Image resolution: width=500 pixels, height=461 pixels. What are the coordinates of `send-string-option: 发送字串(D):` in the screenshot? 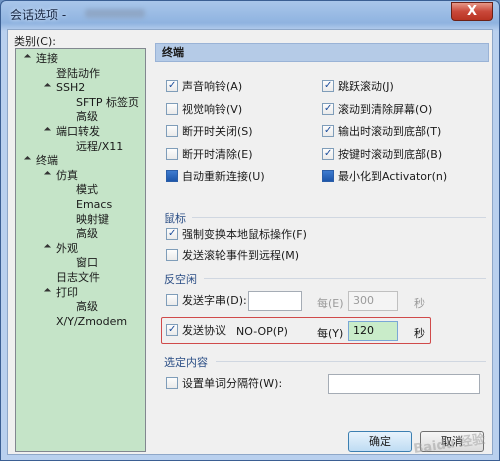 It's located at (206, 301).